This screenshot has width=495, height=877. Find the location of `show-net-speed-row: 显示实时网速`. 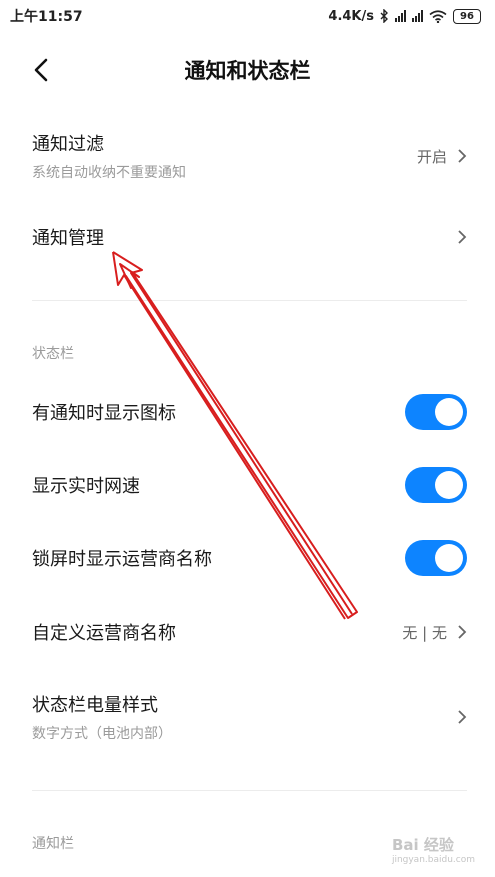

show-net-speed-row: 显示实时网速 is located at coordinates (247, 485).